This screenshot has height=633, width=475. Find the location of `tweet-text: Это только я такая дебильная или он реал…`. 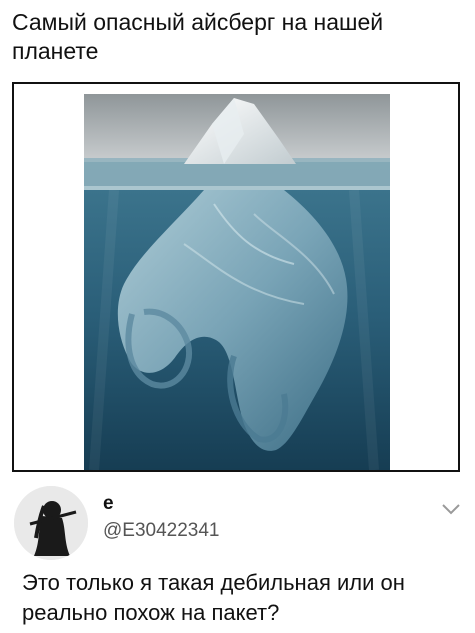

tweet-text: Это только я такая дебильная или он реал… is located at coordinates (213, 597).